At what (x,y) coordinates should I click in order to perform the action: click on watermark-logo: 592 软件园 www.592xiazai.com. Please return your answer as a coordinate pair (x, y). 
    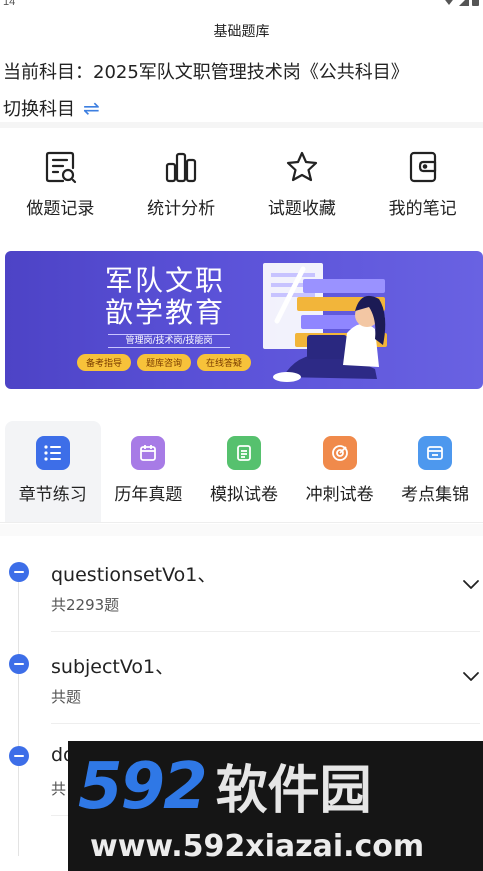
    Looking at the image, I should click on (275, 806).